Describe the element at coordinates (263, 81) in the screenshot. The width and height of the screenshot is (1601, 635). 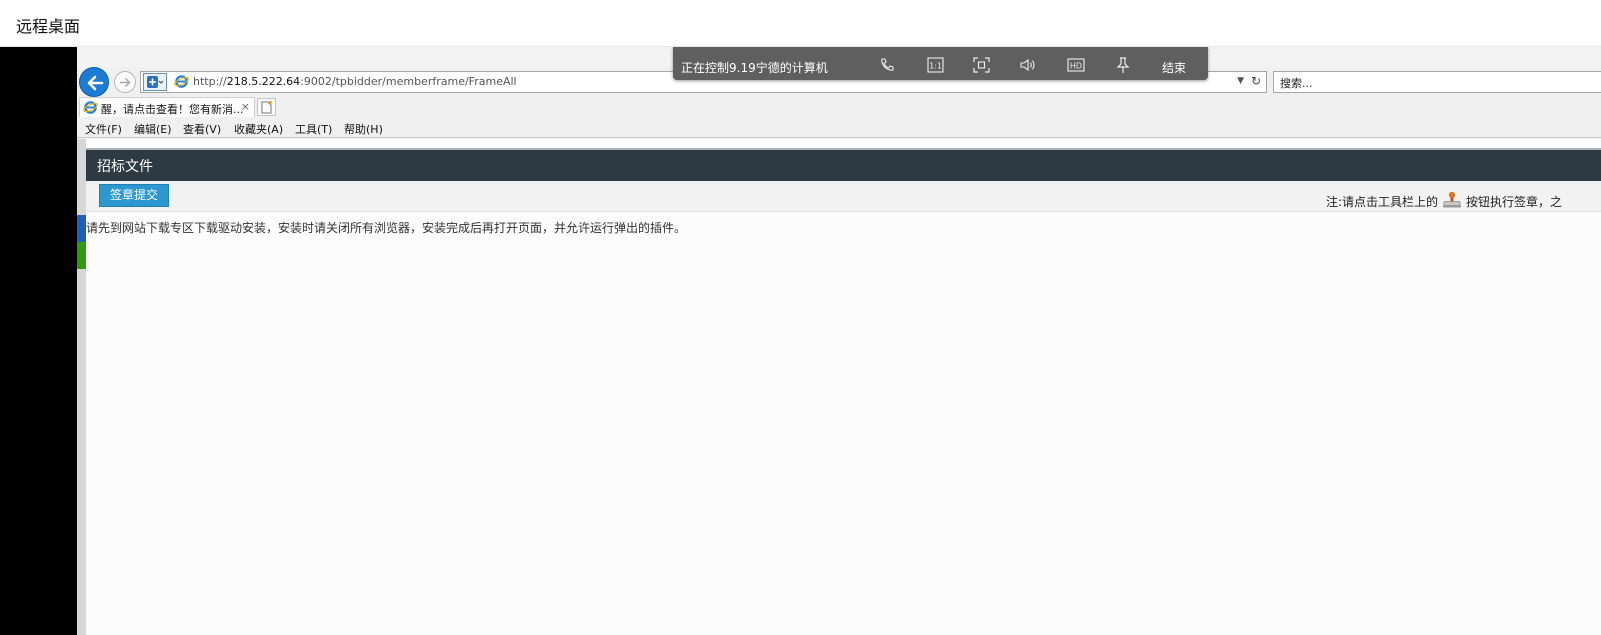
I see `url-host: 218.5.222.64` at that location.